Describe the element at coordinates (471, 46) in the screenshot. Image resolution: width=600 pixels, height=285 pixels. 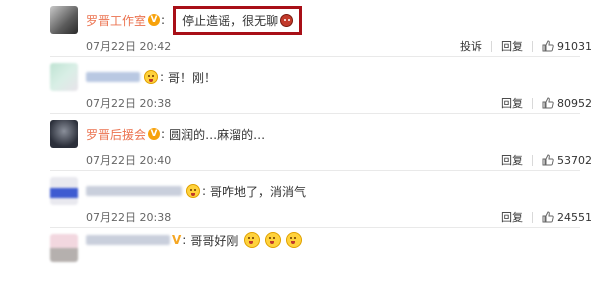
I see `report-link: 投诉` at that location.